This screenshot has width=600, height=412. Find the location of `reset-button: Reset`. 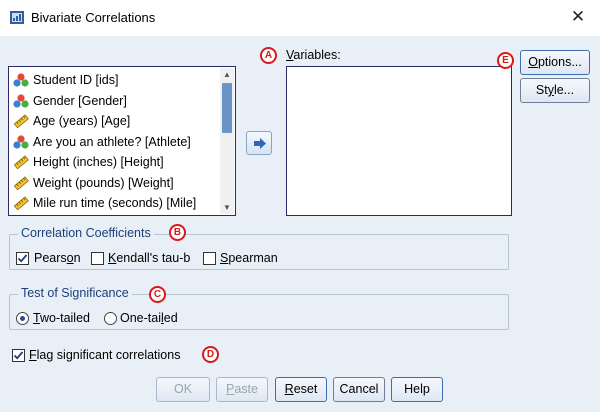

reset-button: Reset is located at coordinates (301, 389).